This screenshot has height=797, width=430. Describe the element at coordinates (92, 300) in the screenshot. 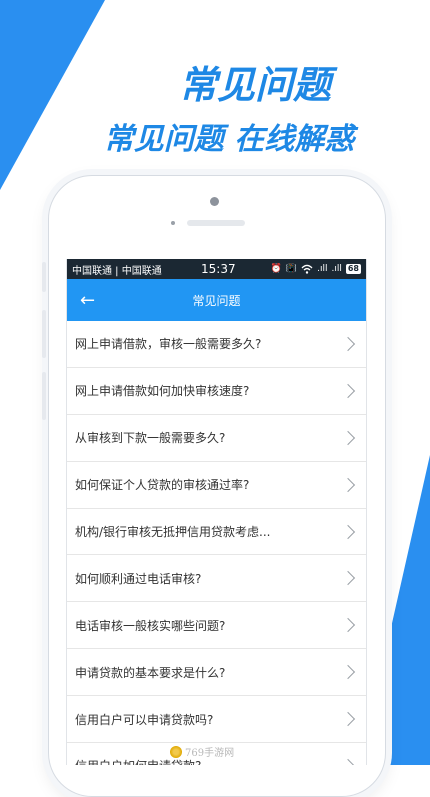

I see `back-arrow-icon: ←` at that location.